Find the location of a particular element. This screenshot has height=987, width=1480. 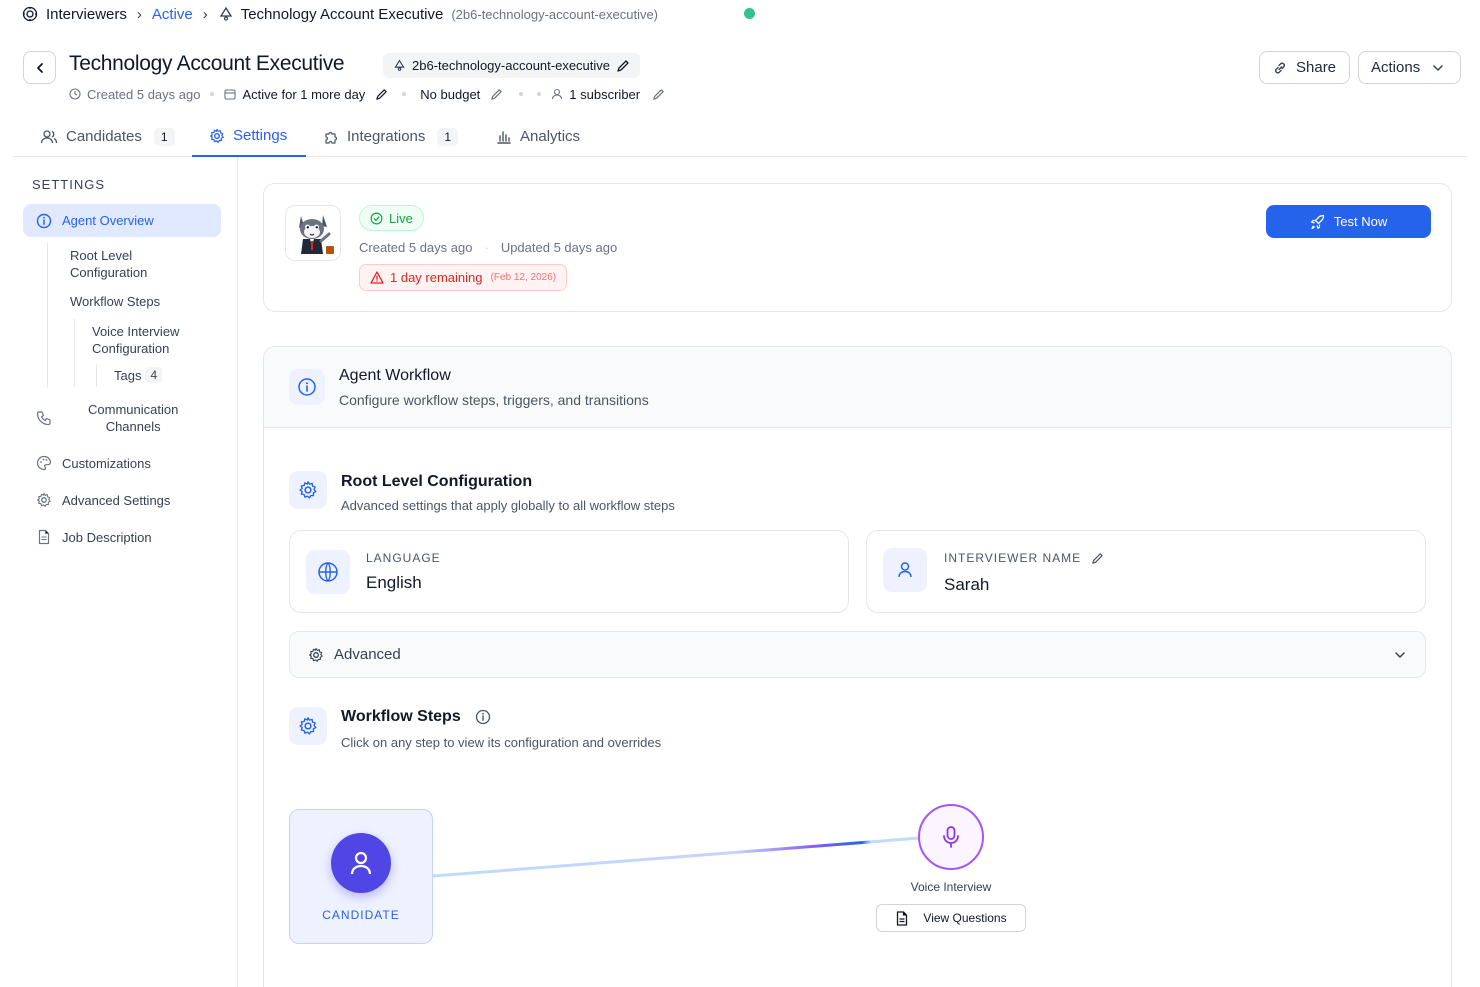

candidate-label: CANDIDATE is located at coordinates (361, 915).